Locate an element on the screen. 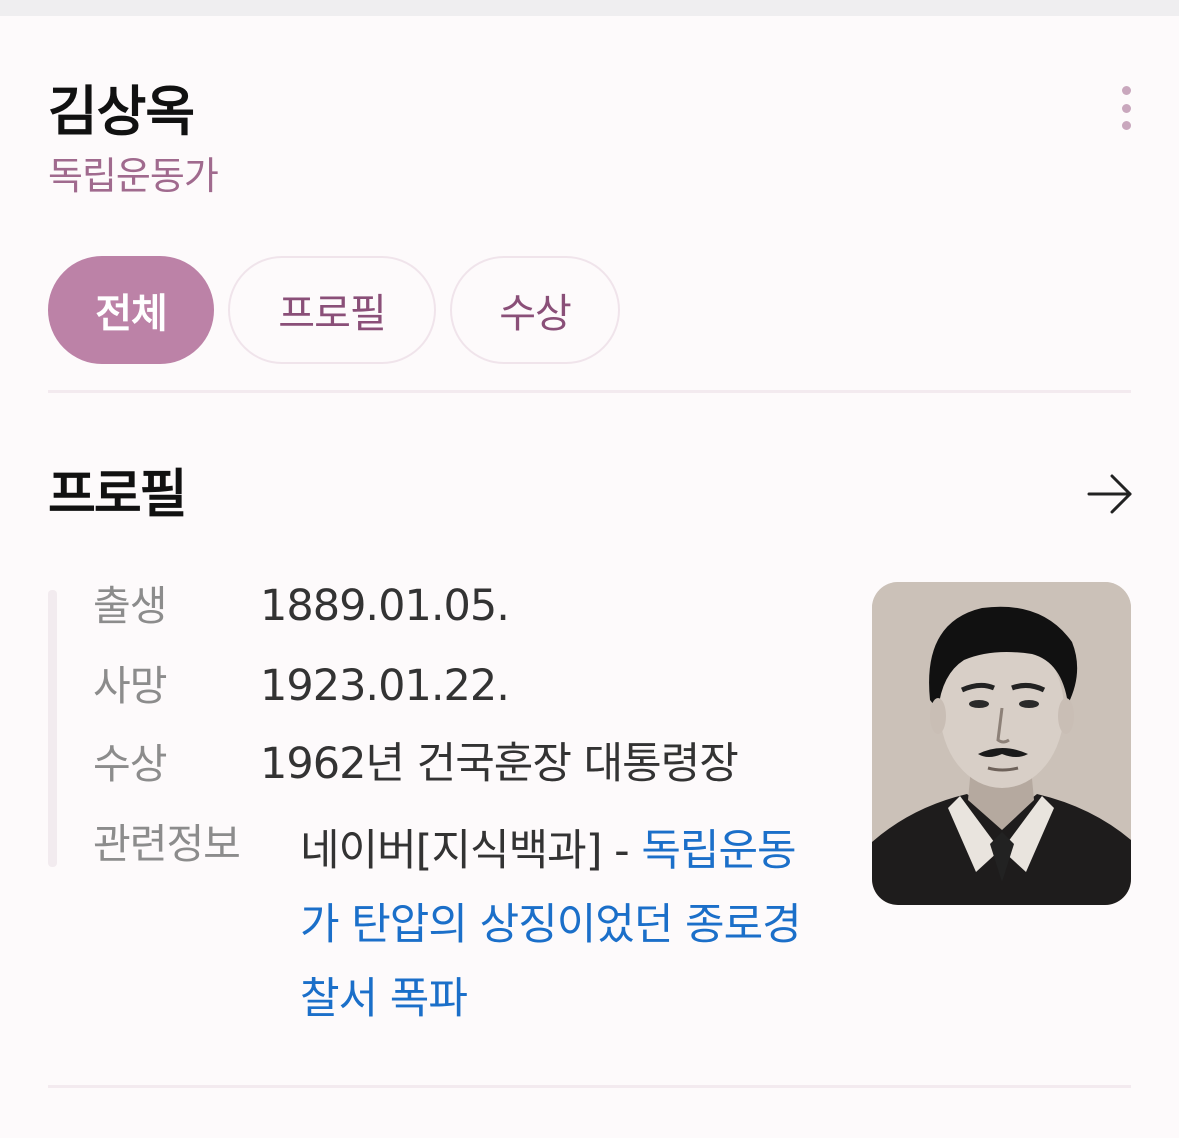 The width and height of the screenshot is (1179, 1138). related-info: 네이버[지식백과] - 독립운동가 탄압의 상징이었던 종로경찰서 폭파 is located at coordinates (560, 925).